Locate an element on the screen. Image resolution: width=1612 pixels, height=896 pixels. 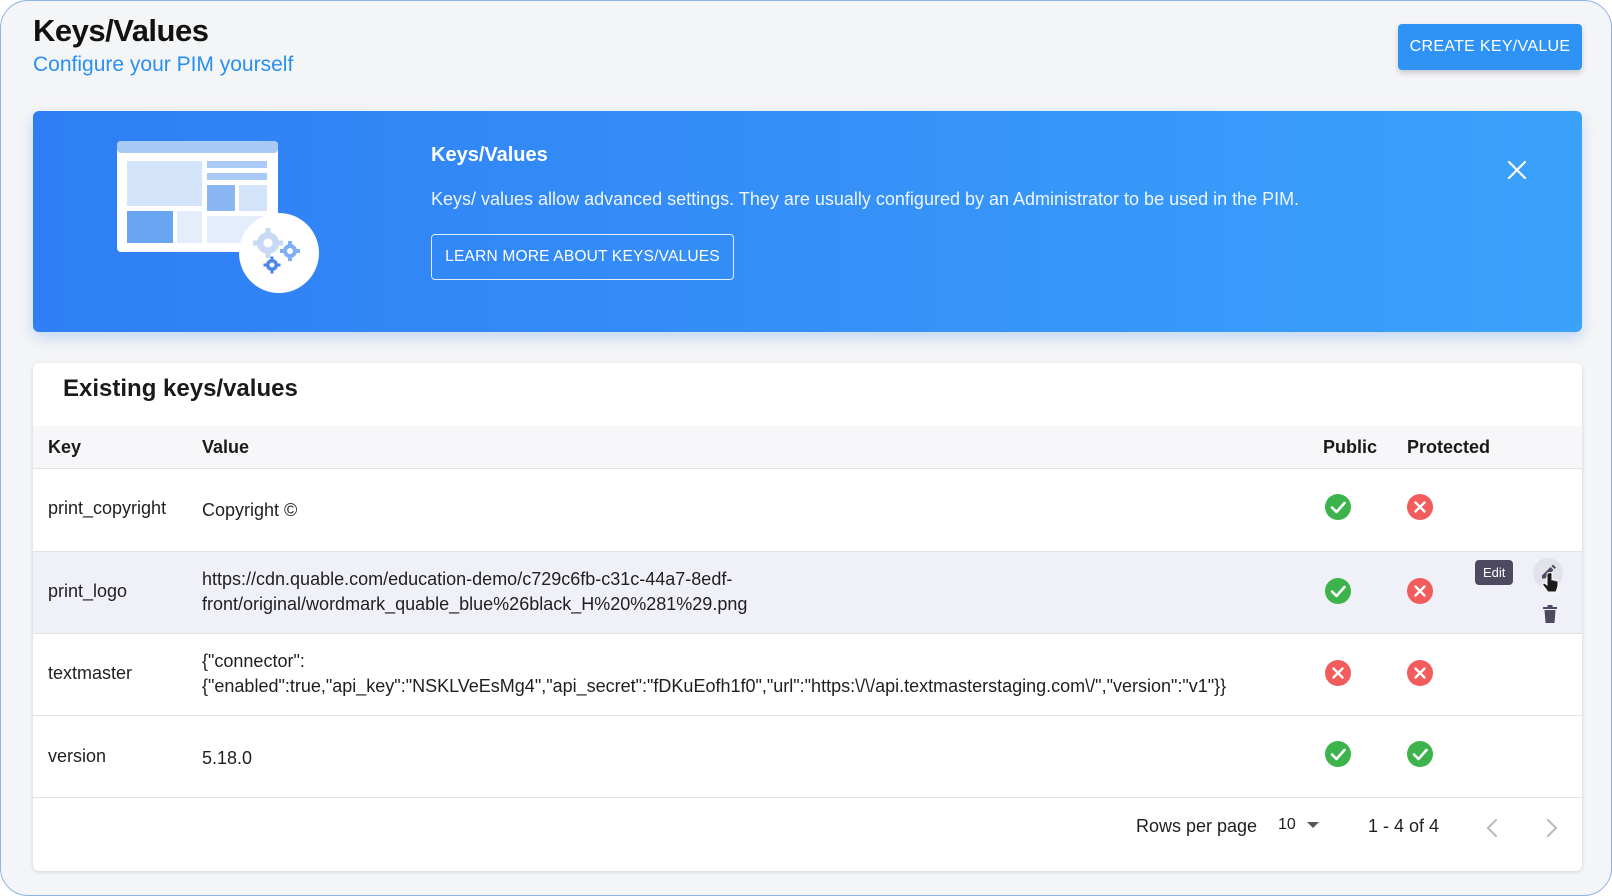
row-key: textmaster is located at coordinates (90, 673).